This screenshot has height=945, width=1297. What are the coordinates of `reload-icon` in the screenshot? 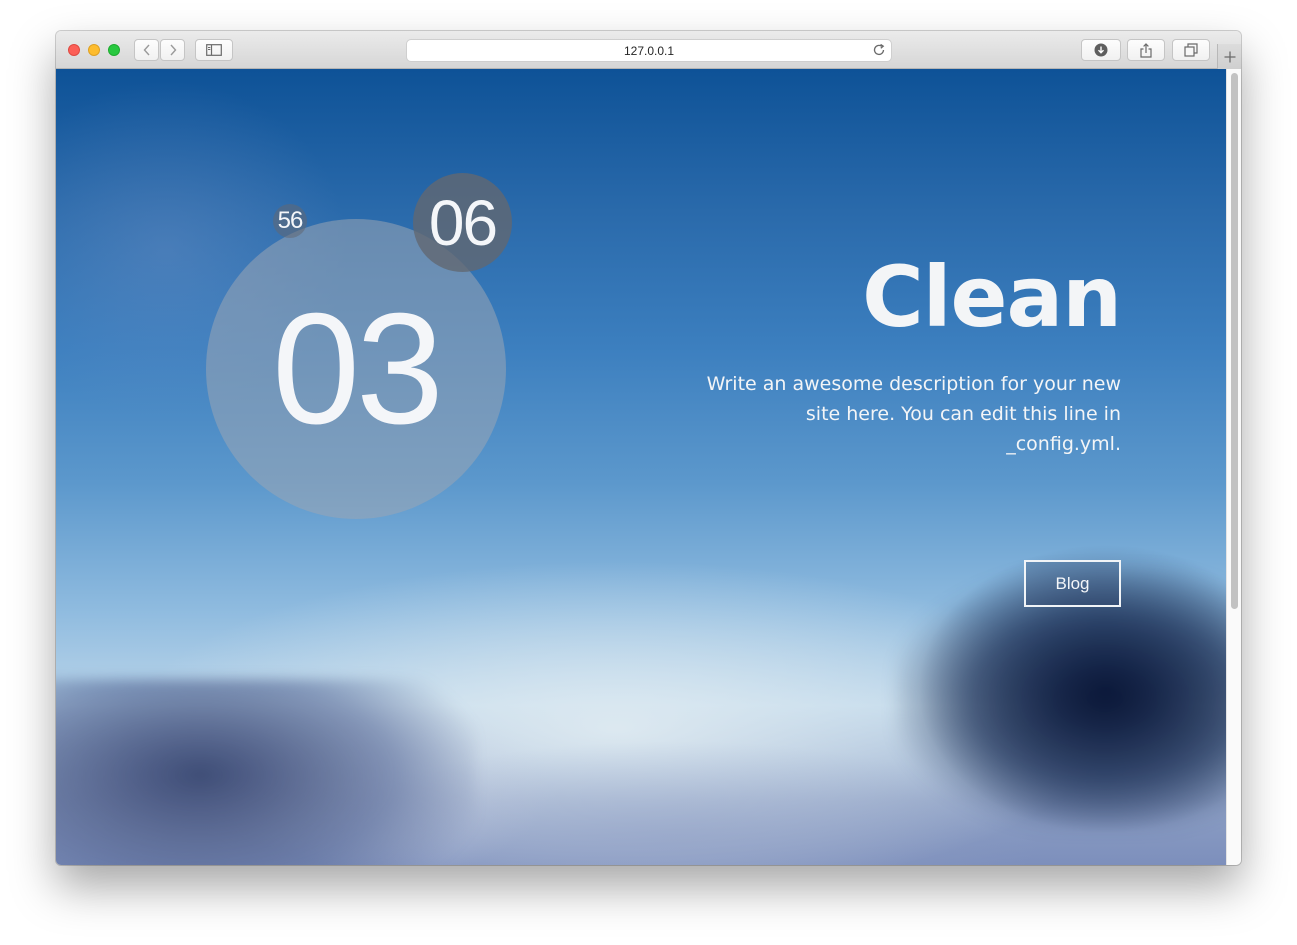 It's located at (879, 50).